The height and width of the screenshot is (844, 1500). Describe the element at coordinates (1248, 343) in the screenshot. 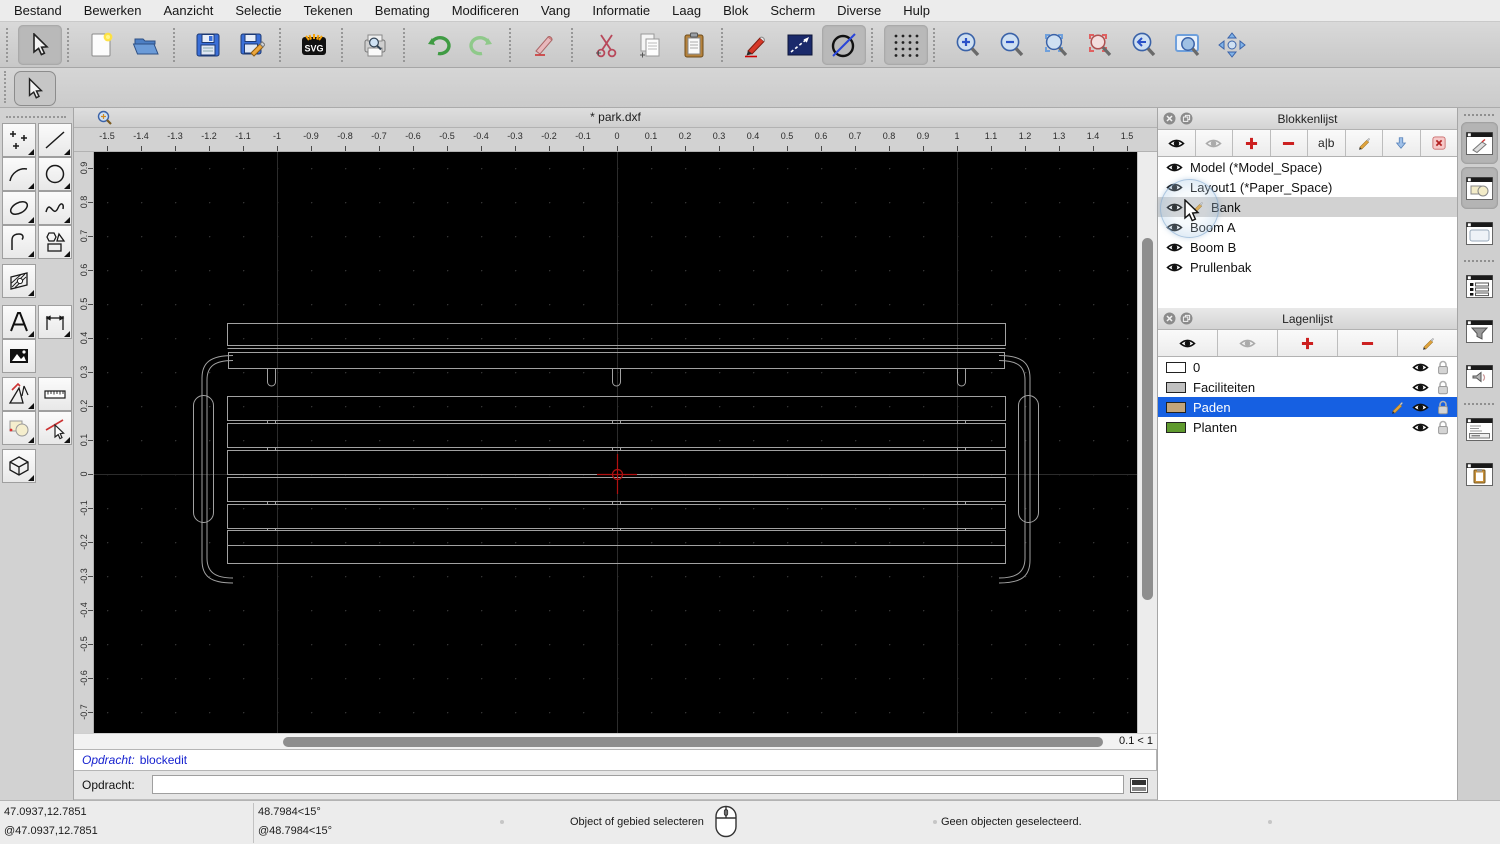

I see `hide-all-layers-button` at that location.